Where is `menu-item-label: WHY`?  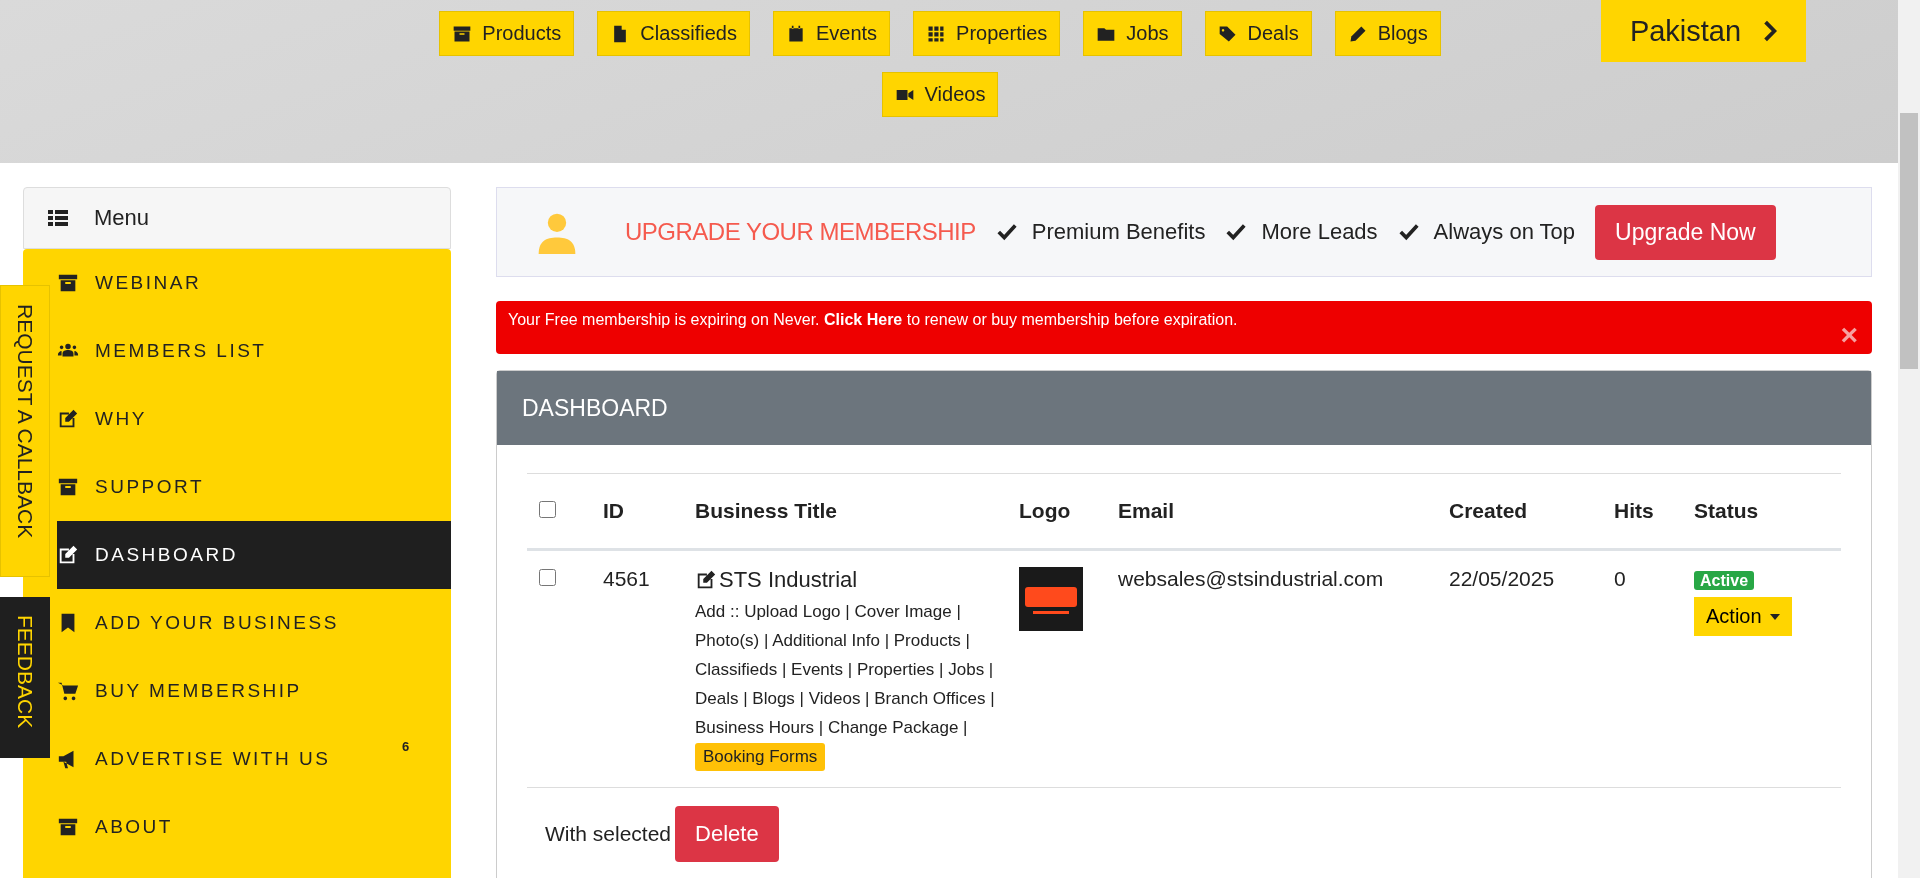
menu-item-label: WHY is located at coordinates (121, 419).